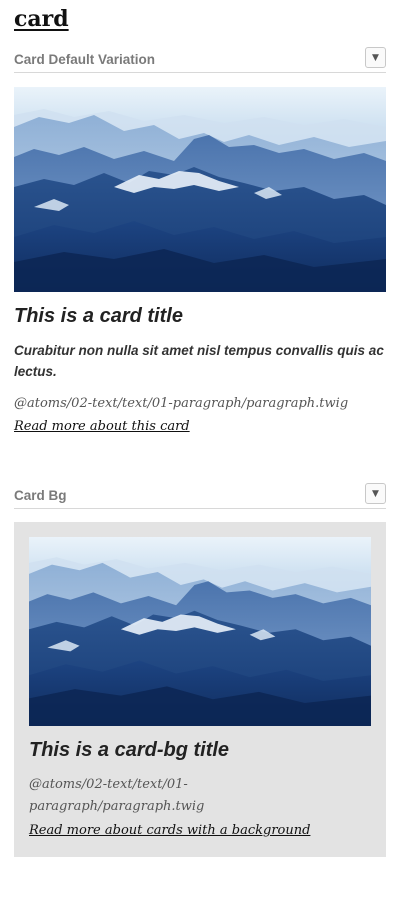 This screenshot has width=400, height=915. Describe the element at coordinates (102, 427) in the screenshot. I see `card-read-more-link: Read more about this card` at that location.